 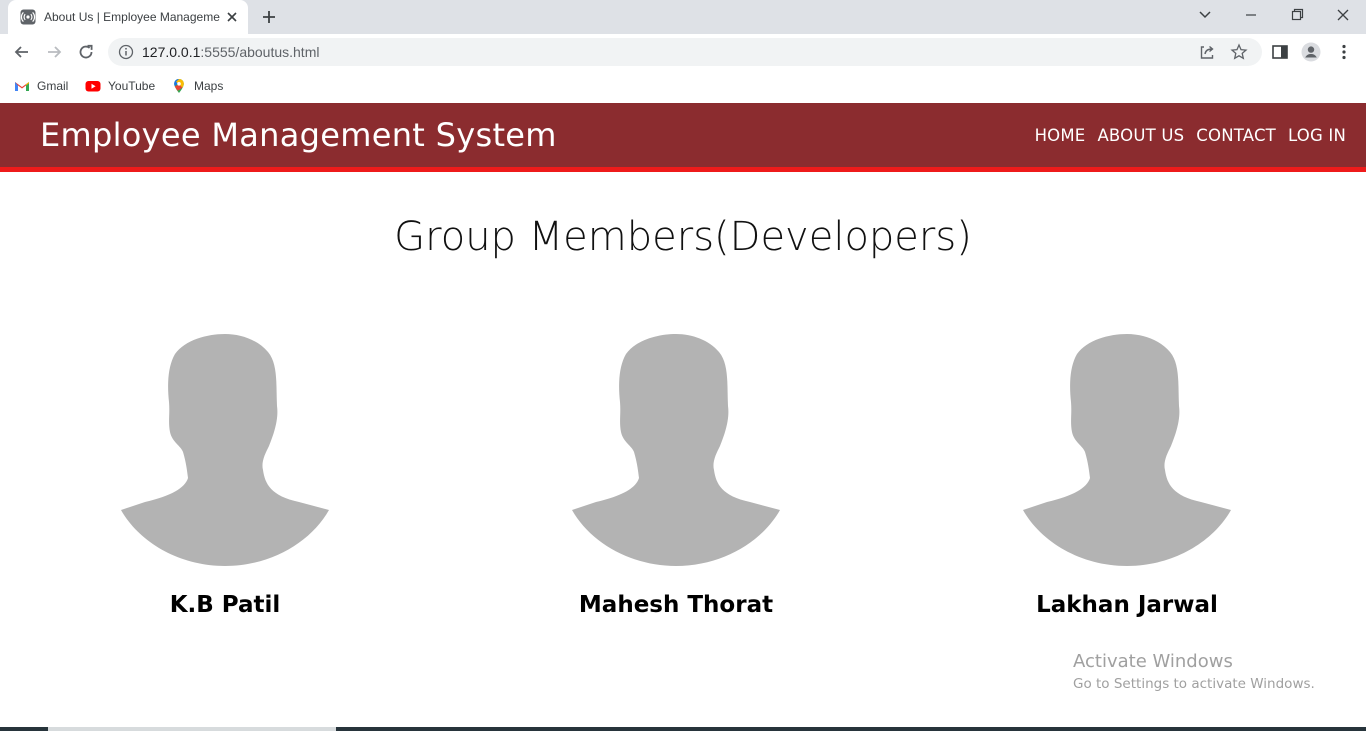 What do you see at coordinates (1317, 136) in the screenshot?
I see `nav-log-in: LOG IN` at bounding box center [1317, 136].